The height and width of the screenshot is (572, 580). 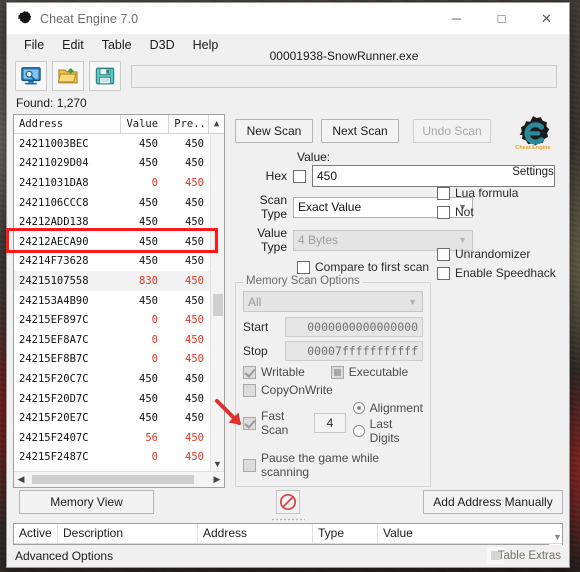 I want to click on undo-scan-button: Undo Scan, so click(x=452, y=131).